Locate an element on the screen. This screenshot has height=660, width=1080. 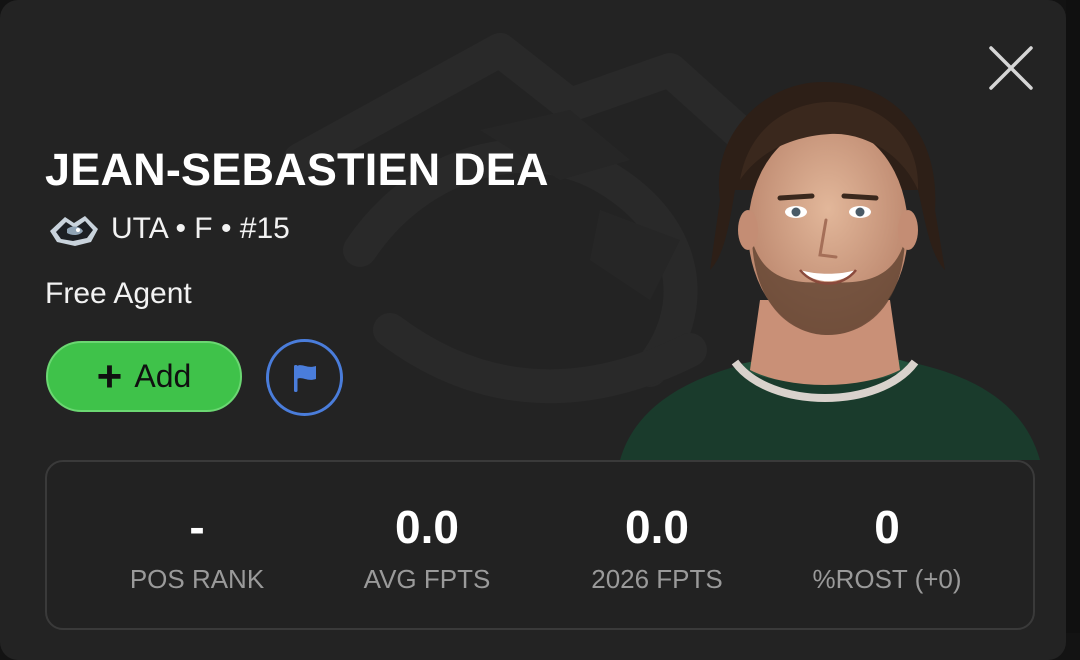
team-logo-icon is located at coordinates (74, 231).